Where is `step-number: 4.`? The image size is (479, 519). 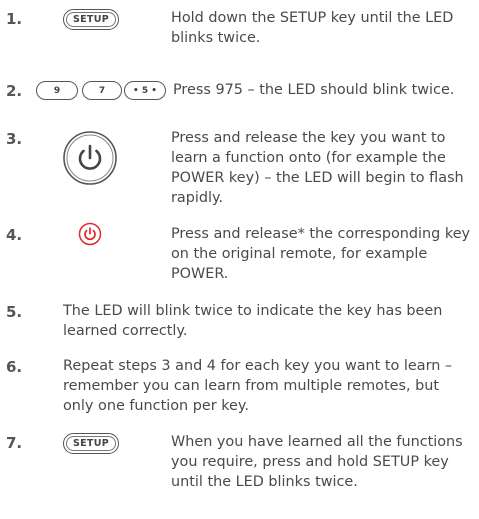
step-number: 4. is located at coordinates (14, 235).